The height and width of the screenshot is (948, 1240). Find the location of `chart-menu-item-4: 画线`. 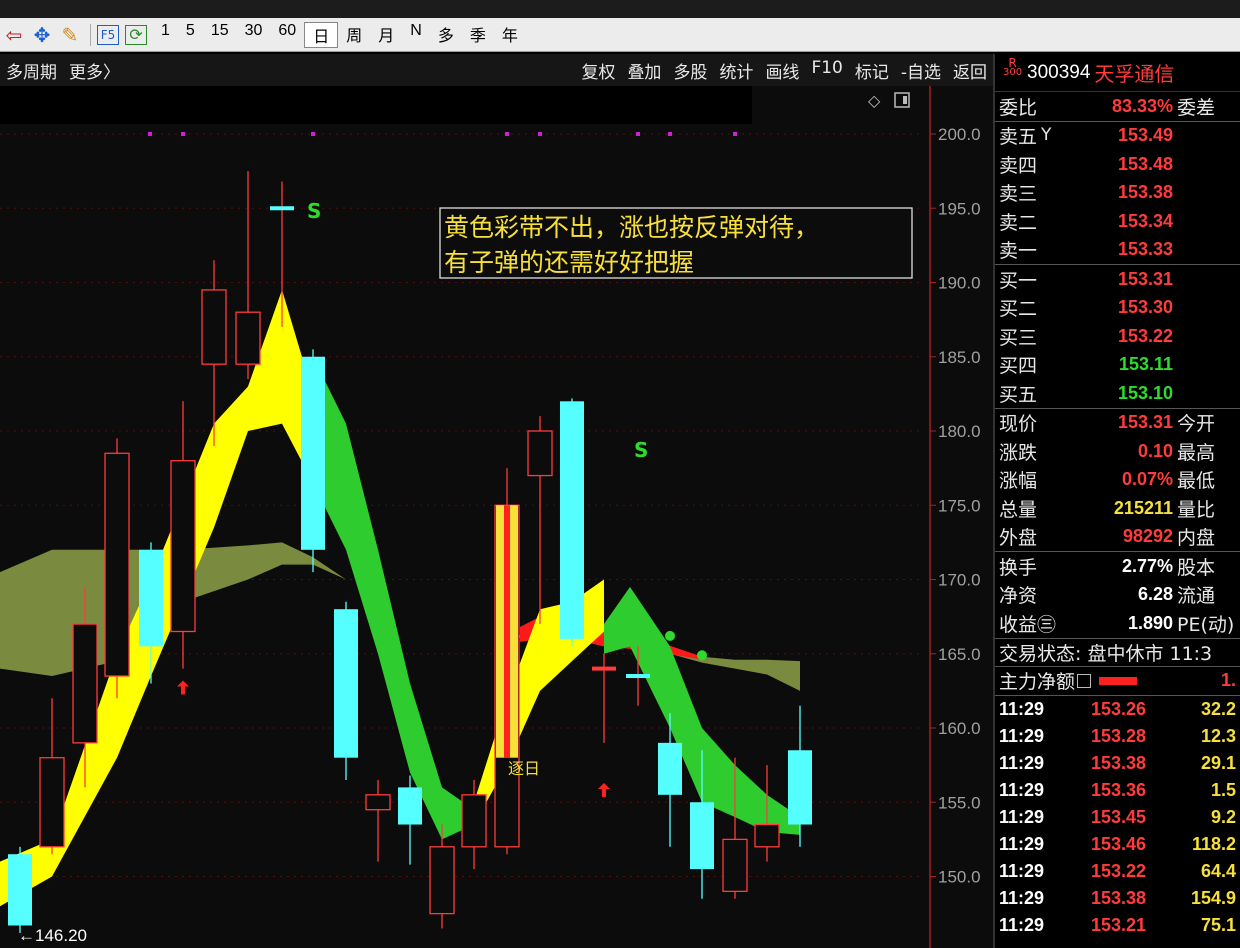

chart-menu-item-4: 画线 is located at coordinates (782, 70).